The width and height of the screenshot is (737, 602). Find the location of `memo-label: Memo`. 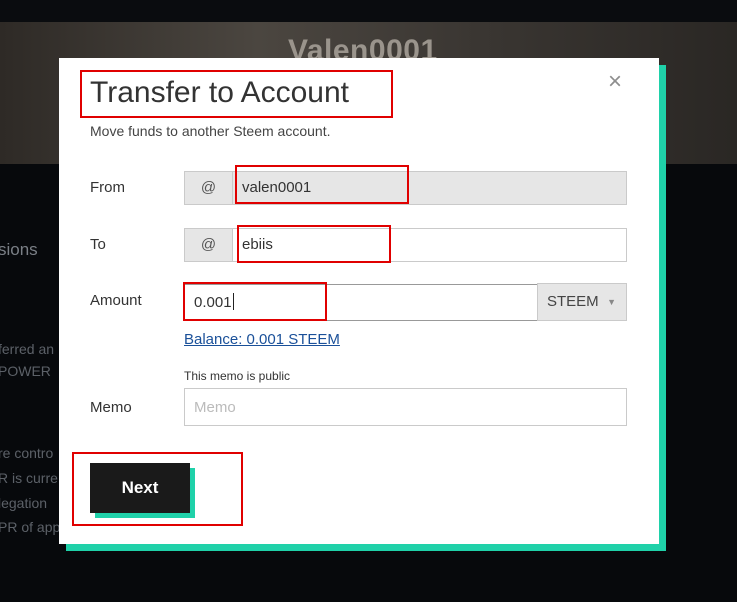

memo-label: Memo is located at coordinates (111, 407).